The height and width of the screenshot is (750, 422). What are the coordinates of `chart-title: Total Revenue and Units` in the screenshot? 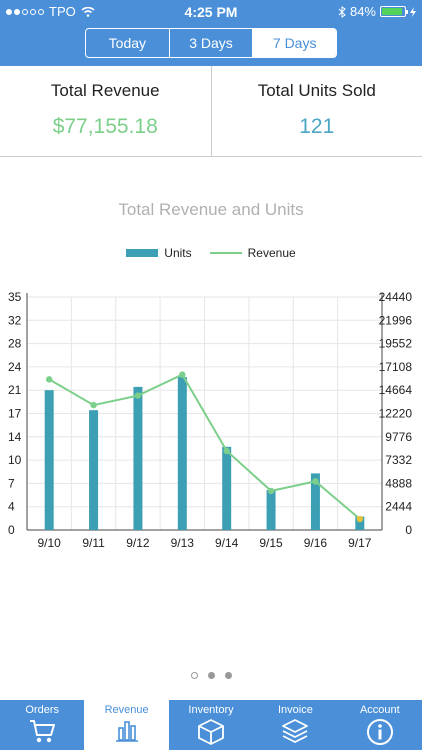 It's located at (211, 209).